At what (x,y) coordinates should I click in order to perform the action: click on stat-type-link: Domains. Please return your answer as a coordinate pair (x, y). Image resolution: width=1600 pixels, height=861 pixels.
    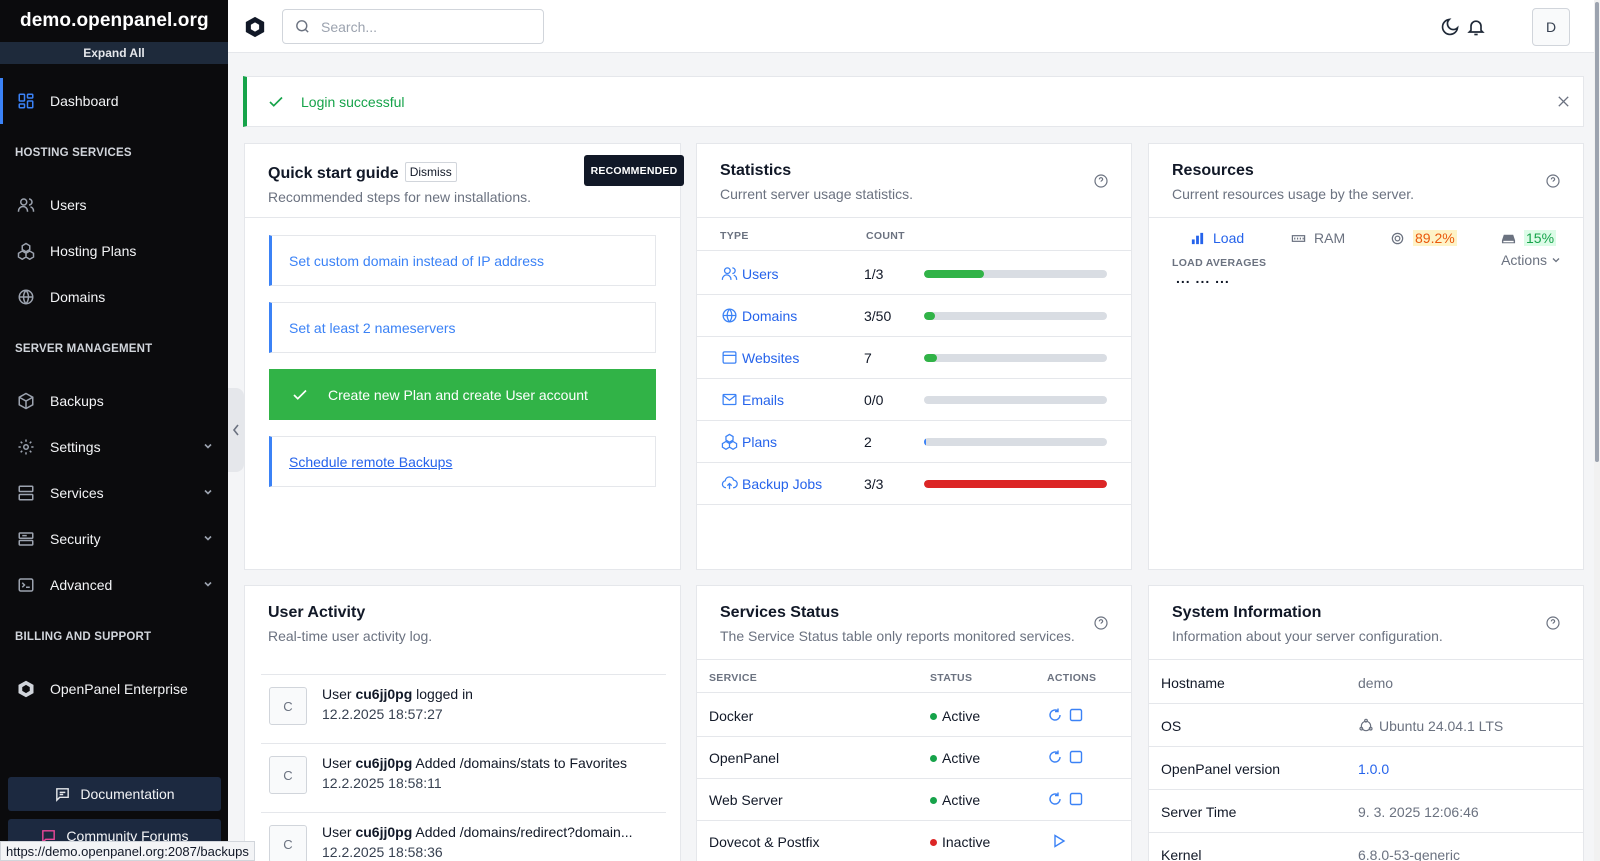
    Looking at the image, I should click on (769, 316).